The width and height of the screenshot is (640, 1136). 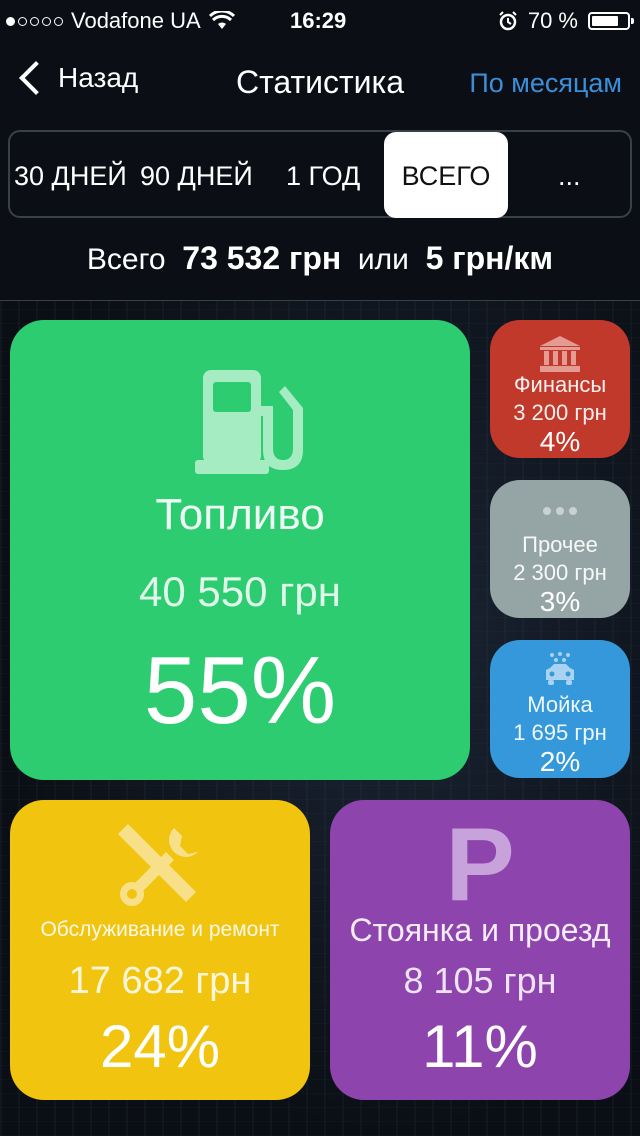 I want to click on period-90-days: 90 ДНЕЙ, so click(x=196, y=174).